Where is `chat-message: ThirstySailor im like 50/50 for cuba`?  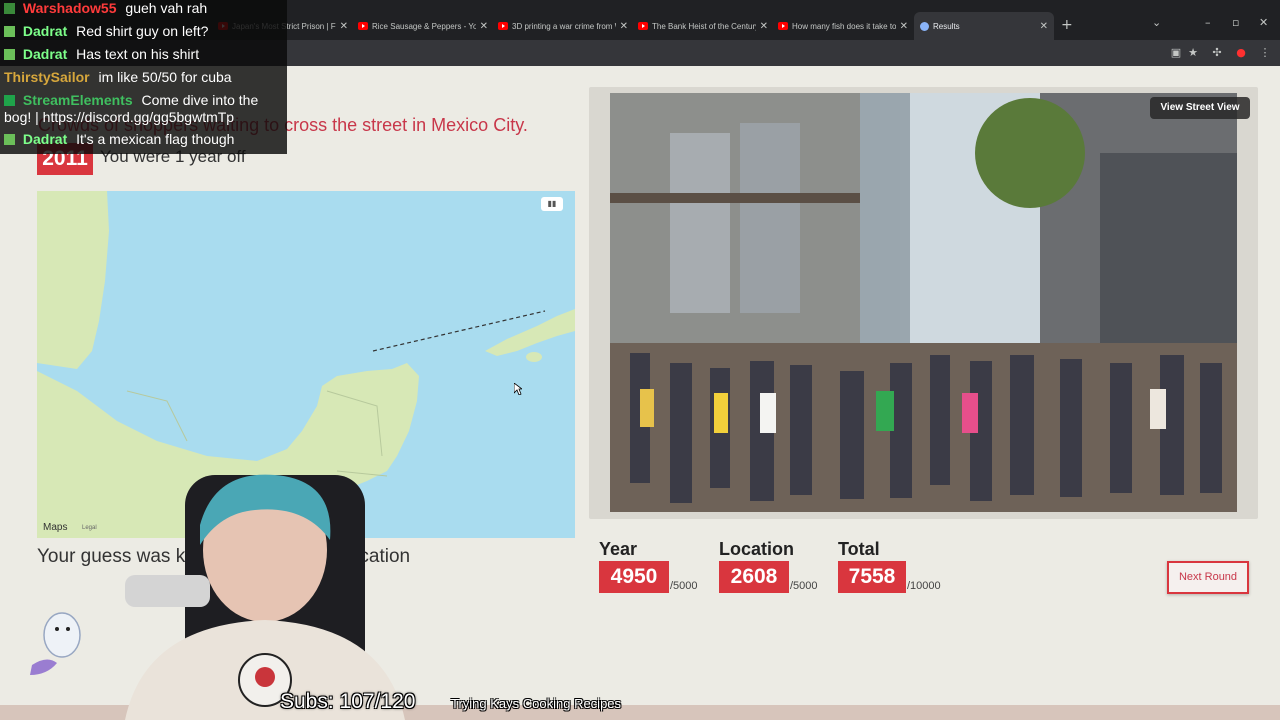 chat-message: ThirstySailor im like 50/50 for cuba is located at coordinates (118, 77).